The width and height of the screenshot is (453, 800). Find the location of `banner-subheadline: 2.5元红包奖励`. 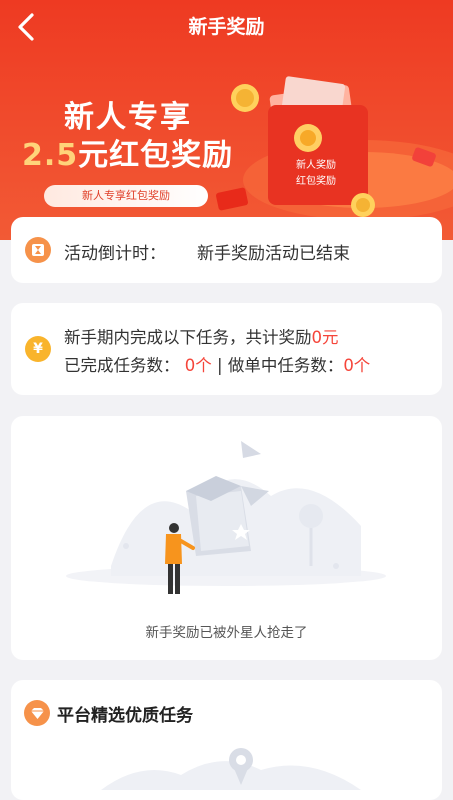

banner-subheadline: 2.5元红包奖励 is located at coordinates (127, 152).